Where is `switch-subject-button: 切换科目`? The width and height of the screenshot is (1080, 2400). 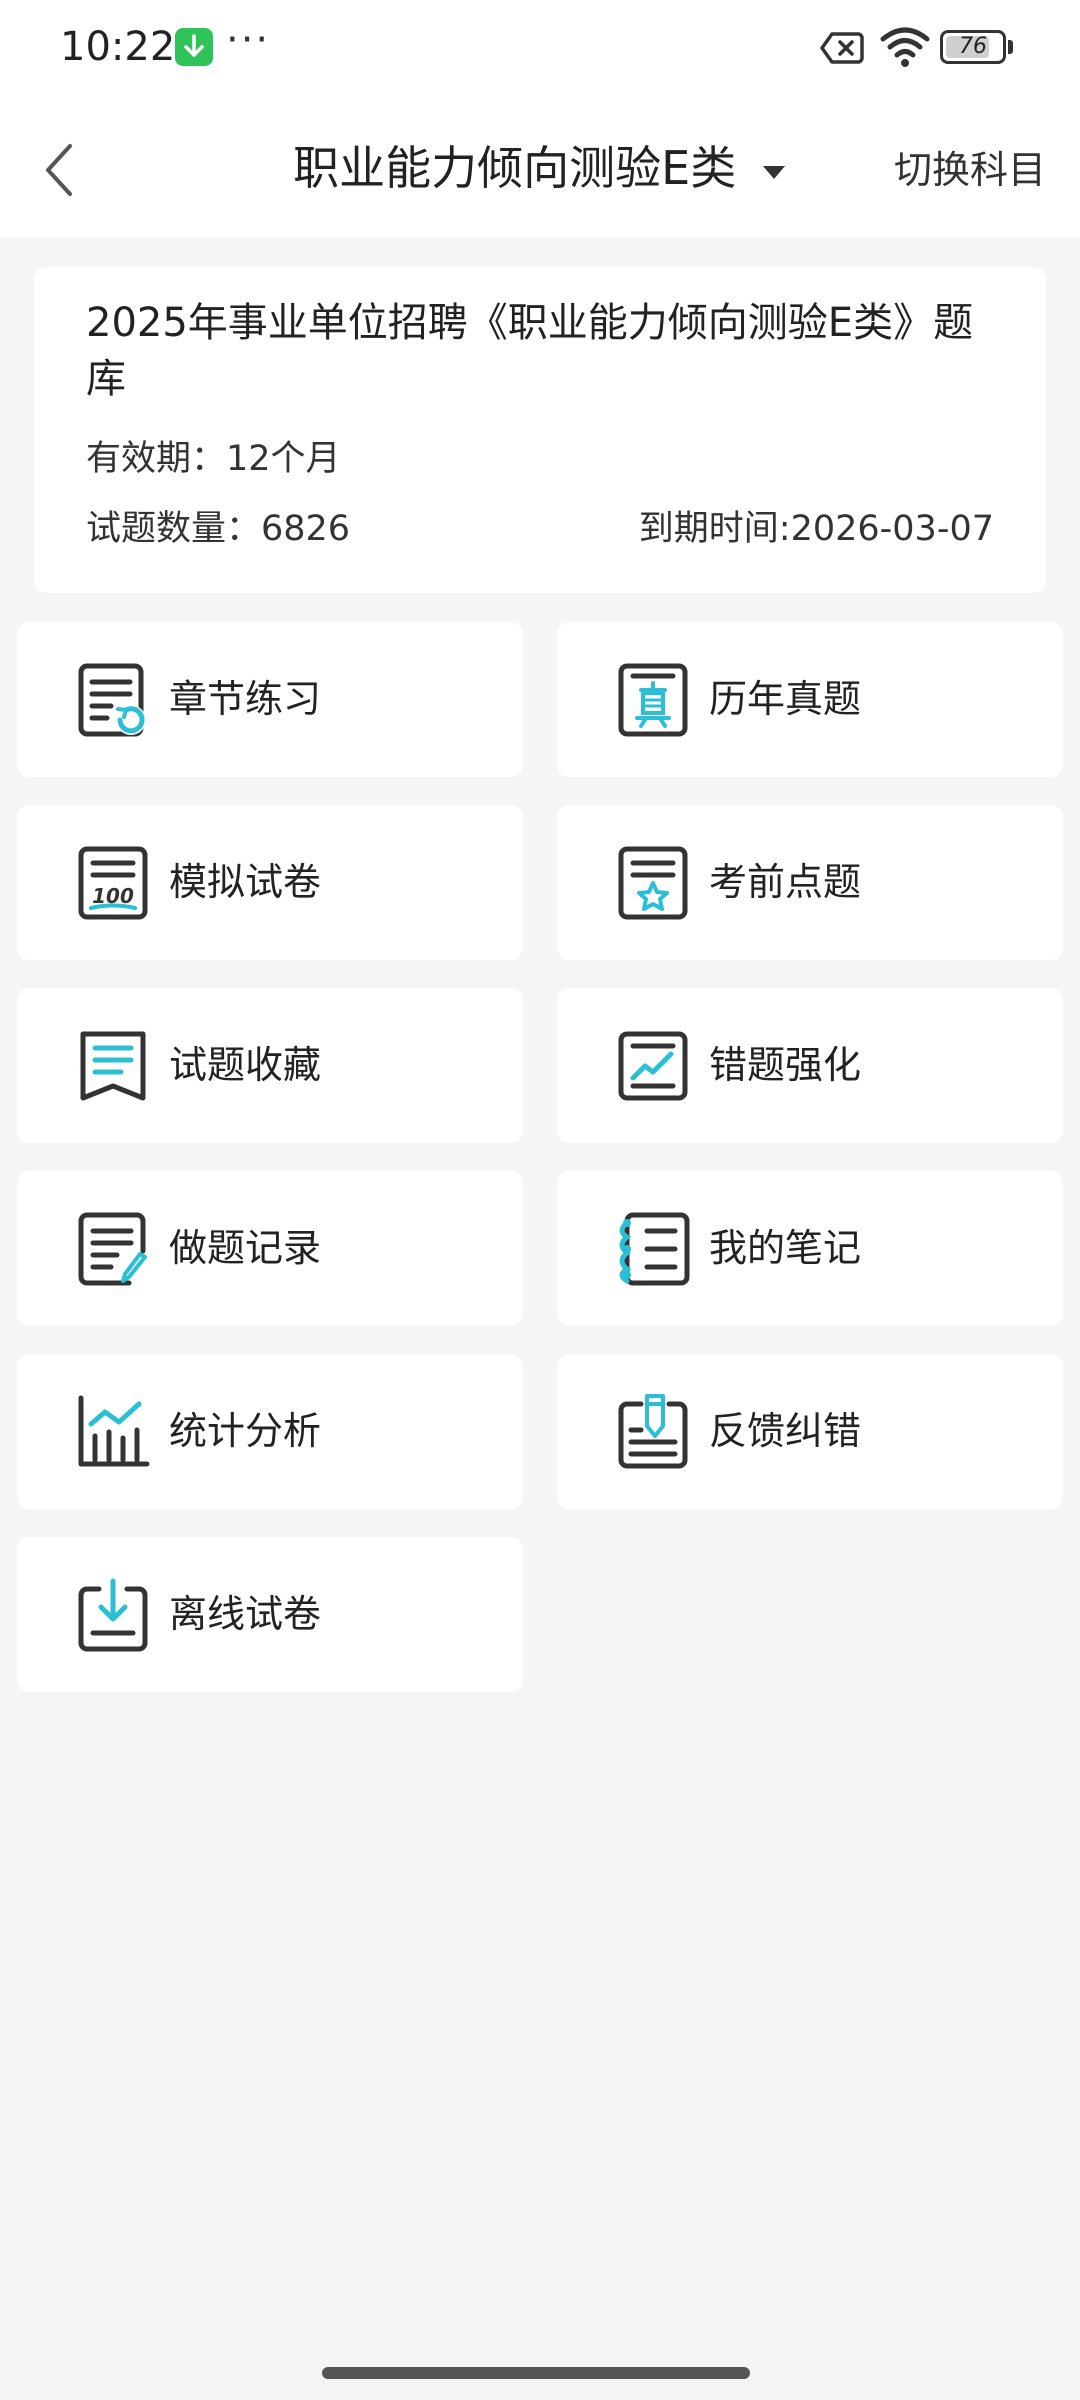 switch-subject-button: 切换科目 is located at coordinates (970, 170).